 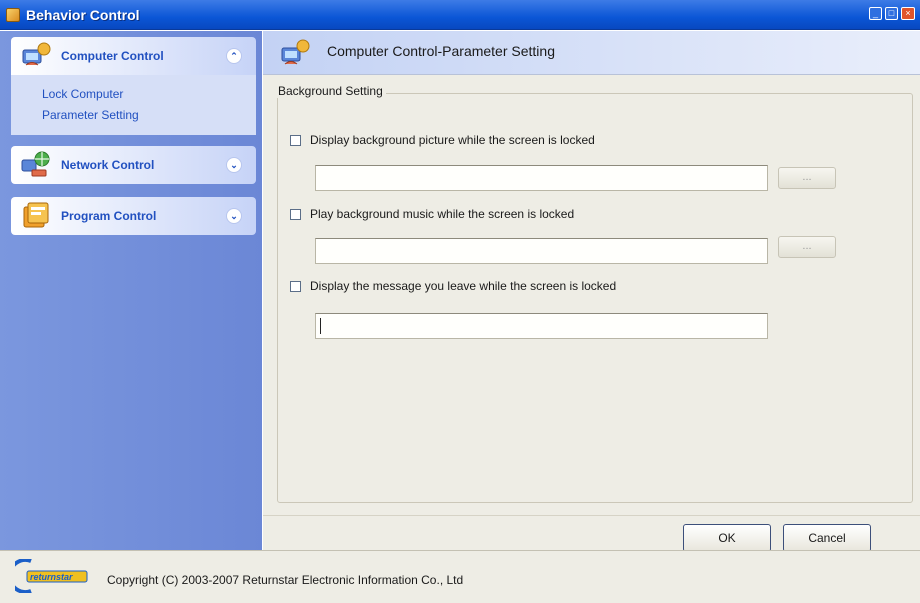 I want to click on sidebar-group-network-control: Network Control ⌄, so click(x=133, y=165).